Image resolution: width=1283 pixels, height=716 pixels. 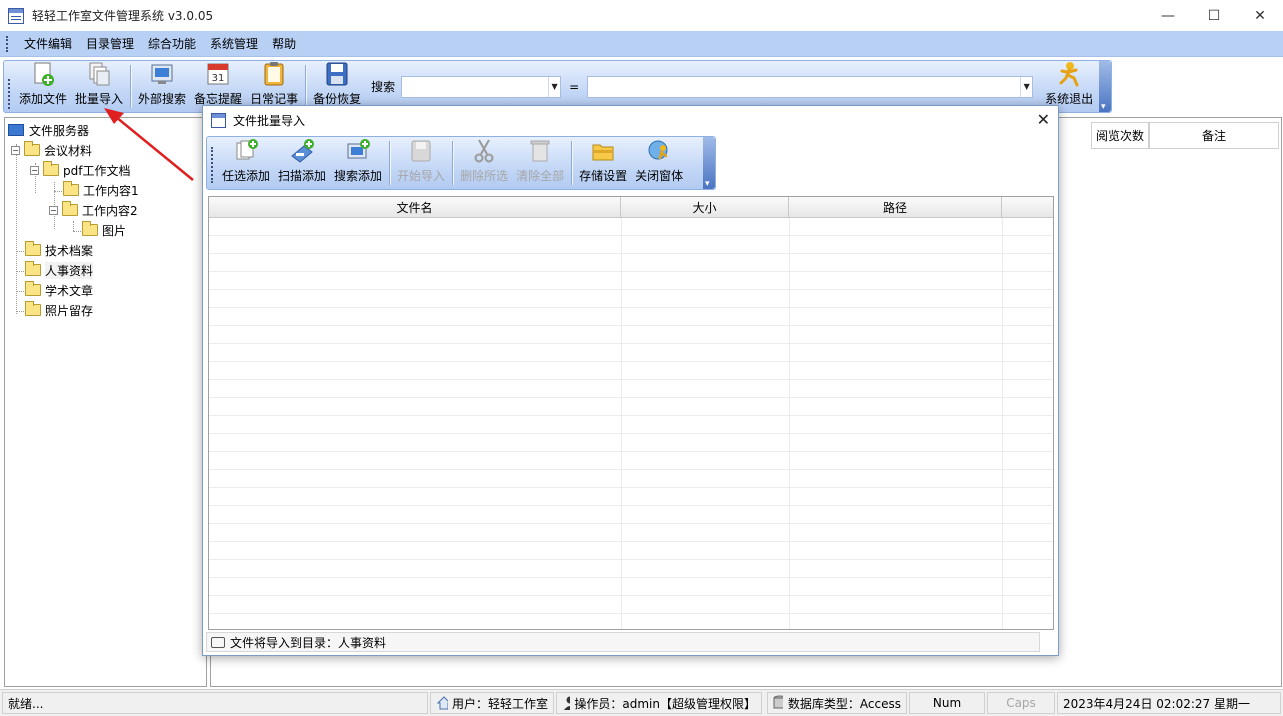 I want to click on dialog-status-bar: 文件将导入到目录：人事资料, so click(x=623, y=642).